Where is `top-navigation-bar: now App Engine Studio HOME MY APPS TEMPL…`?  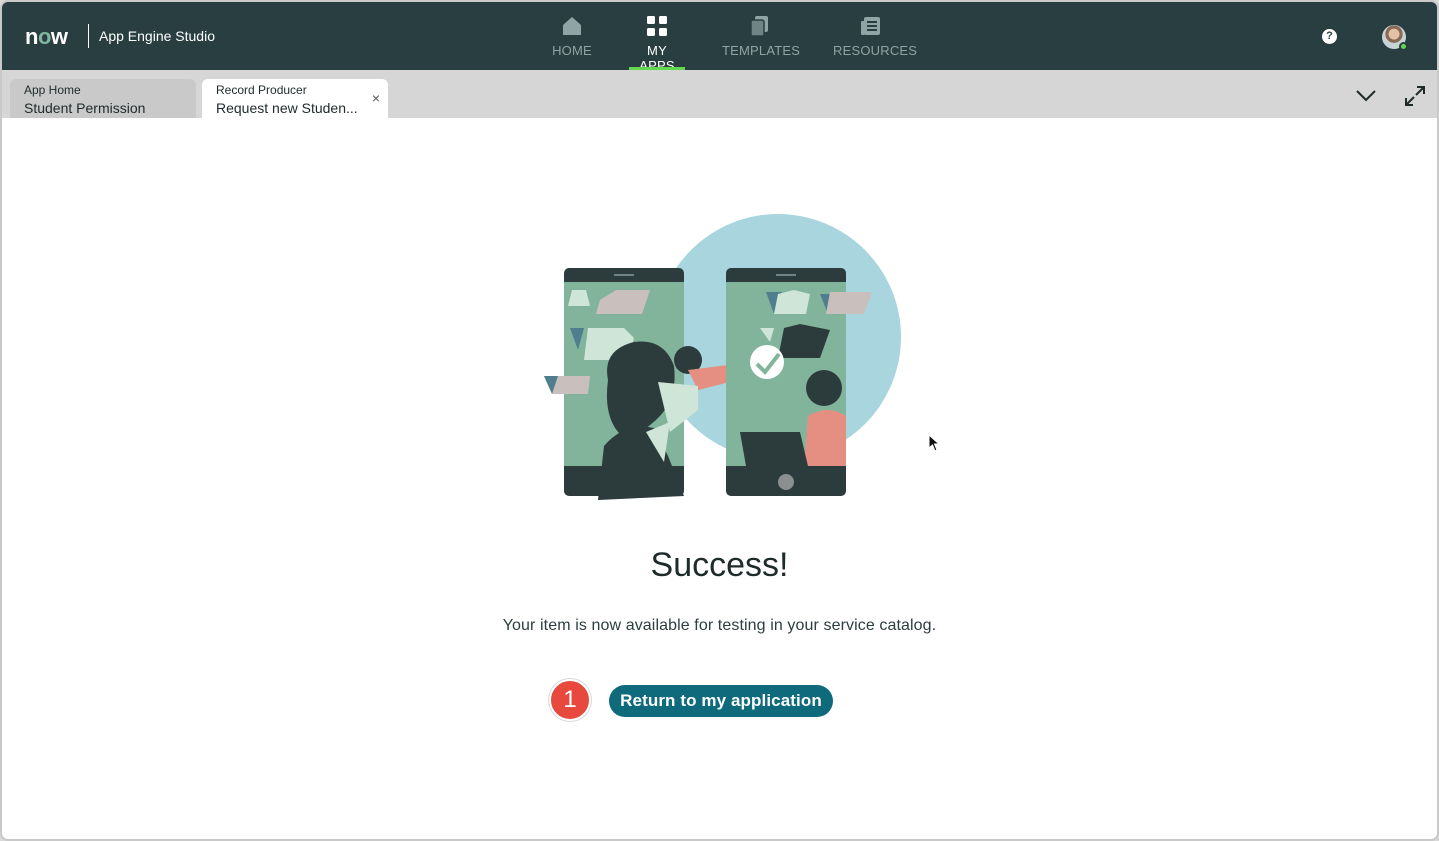 top-navigation-bar: now App Engine Studio HOME MY APPS TEMPL… is located at coordinates (719, 37).